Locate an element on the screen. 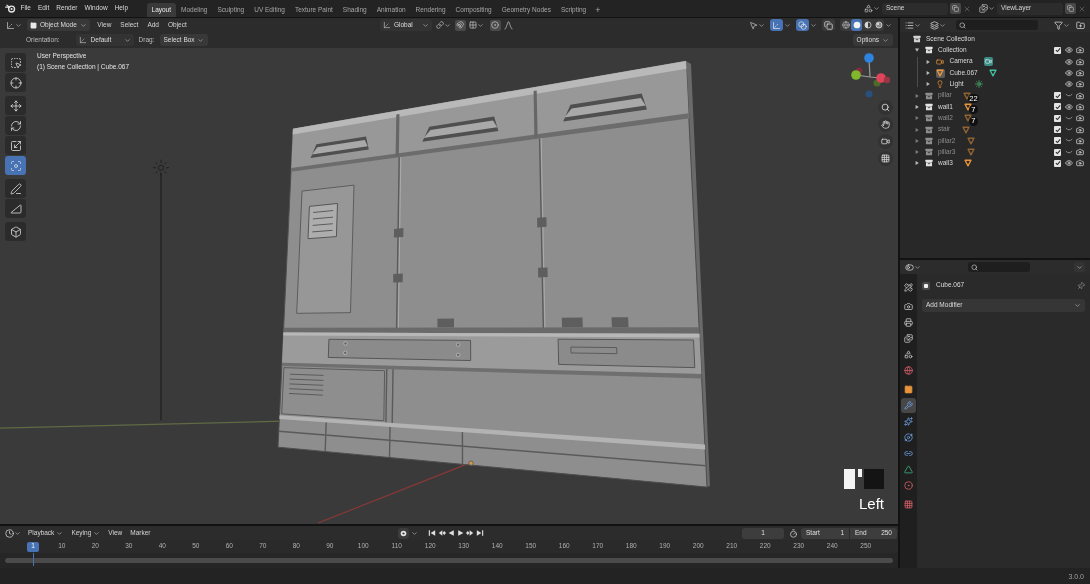 This screenshot has width=1090, height=584. new-view-layer-button is located at coordinates (1070, 8).